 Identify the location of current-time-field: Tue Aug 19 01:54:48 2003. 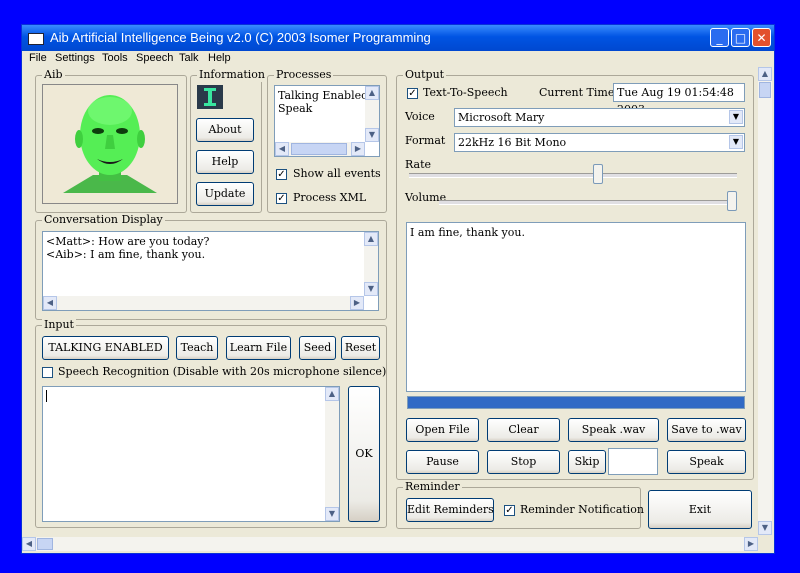
(679, 99).